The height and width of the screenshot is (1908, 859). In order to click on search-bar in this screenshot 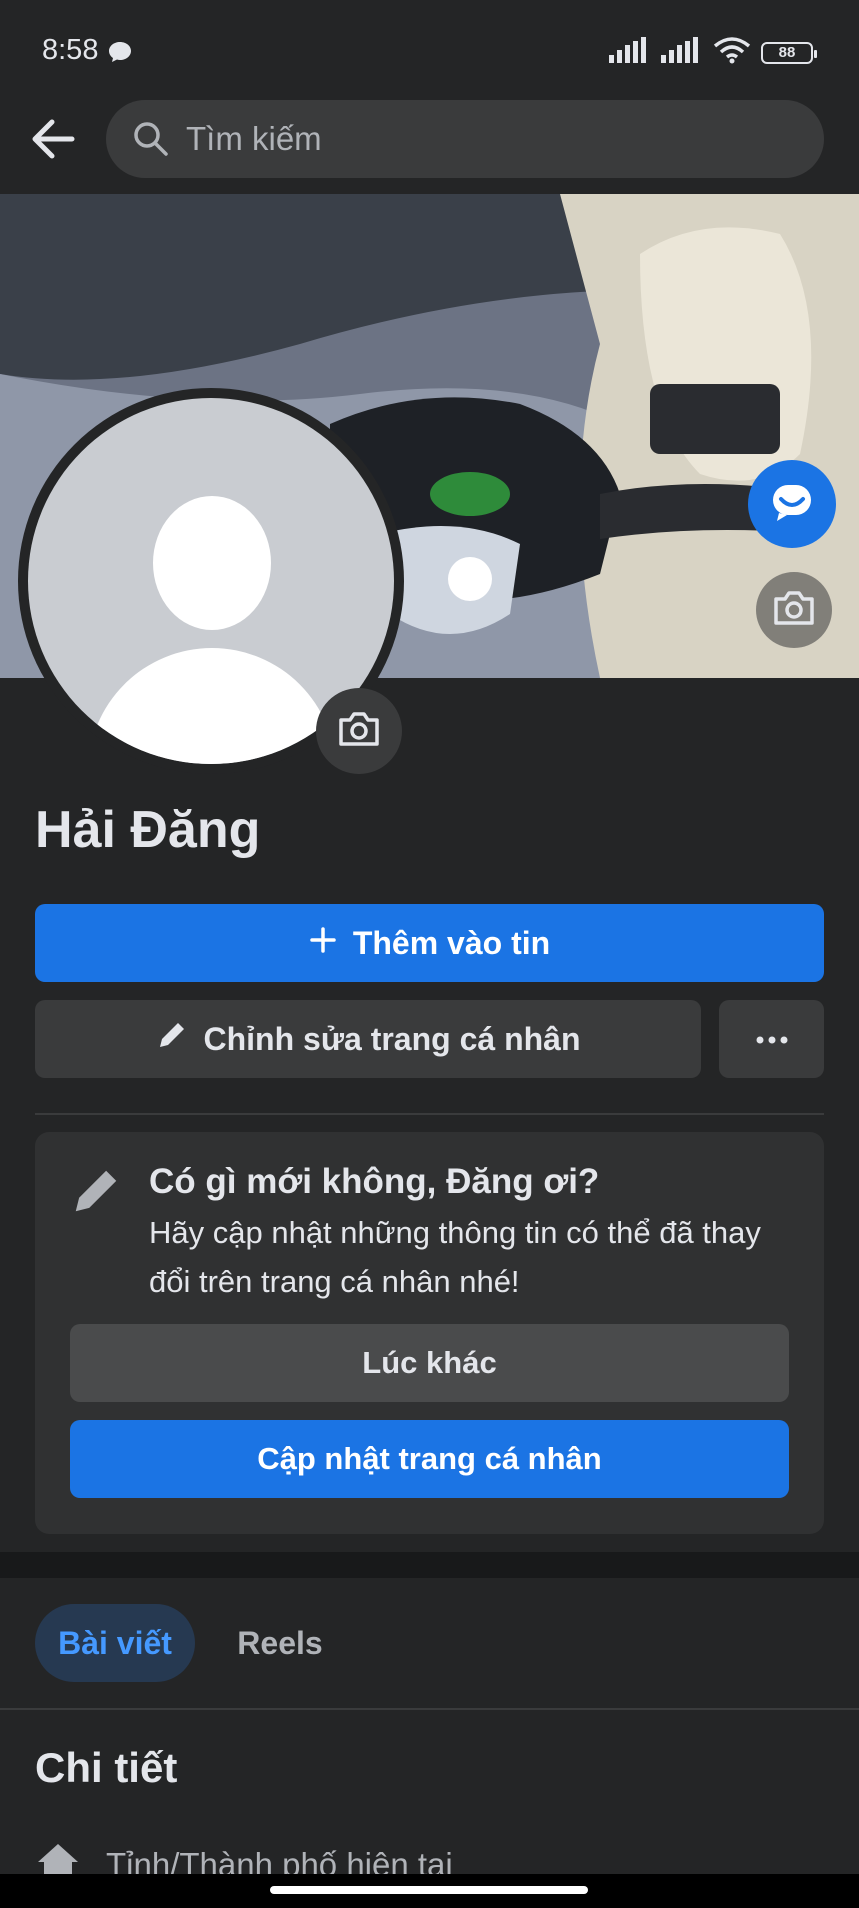, I will do `click(465, 139)`.